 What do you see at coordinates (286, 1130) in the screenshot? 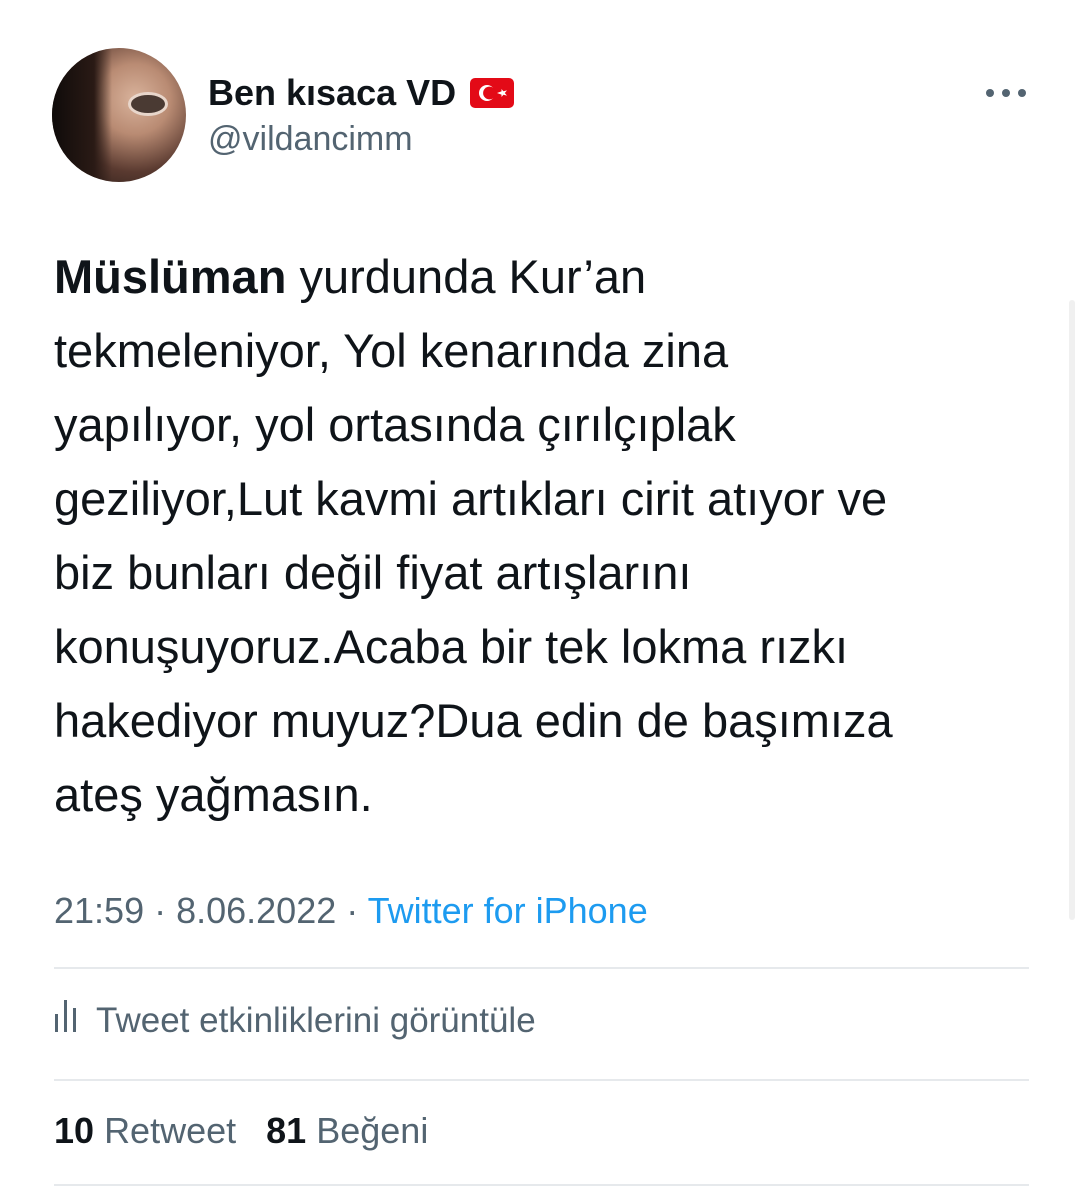
I see `like-count: 81` at bounding box center [286, 1130].